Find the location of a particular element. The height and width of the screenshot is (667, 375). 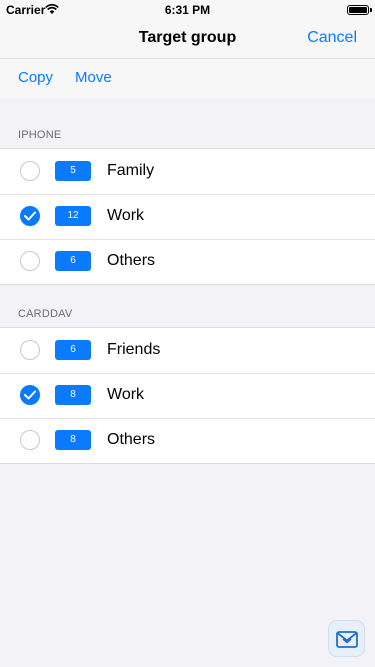

status-bar: Carrier 6:31 PM is located at coordinates (187, 10).